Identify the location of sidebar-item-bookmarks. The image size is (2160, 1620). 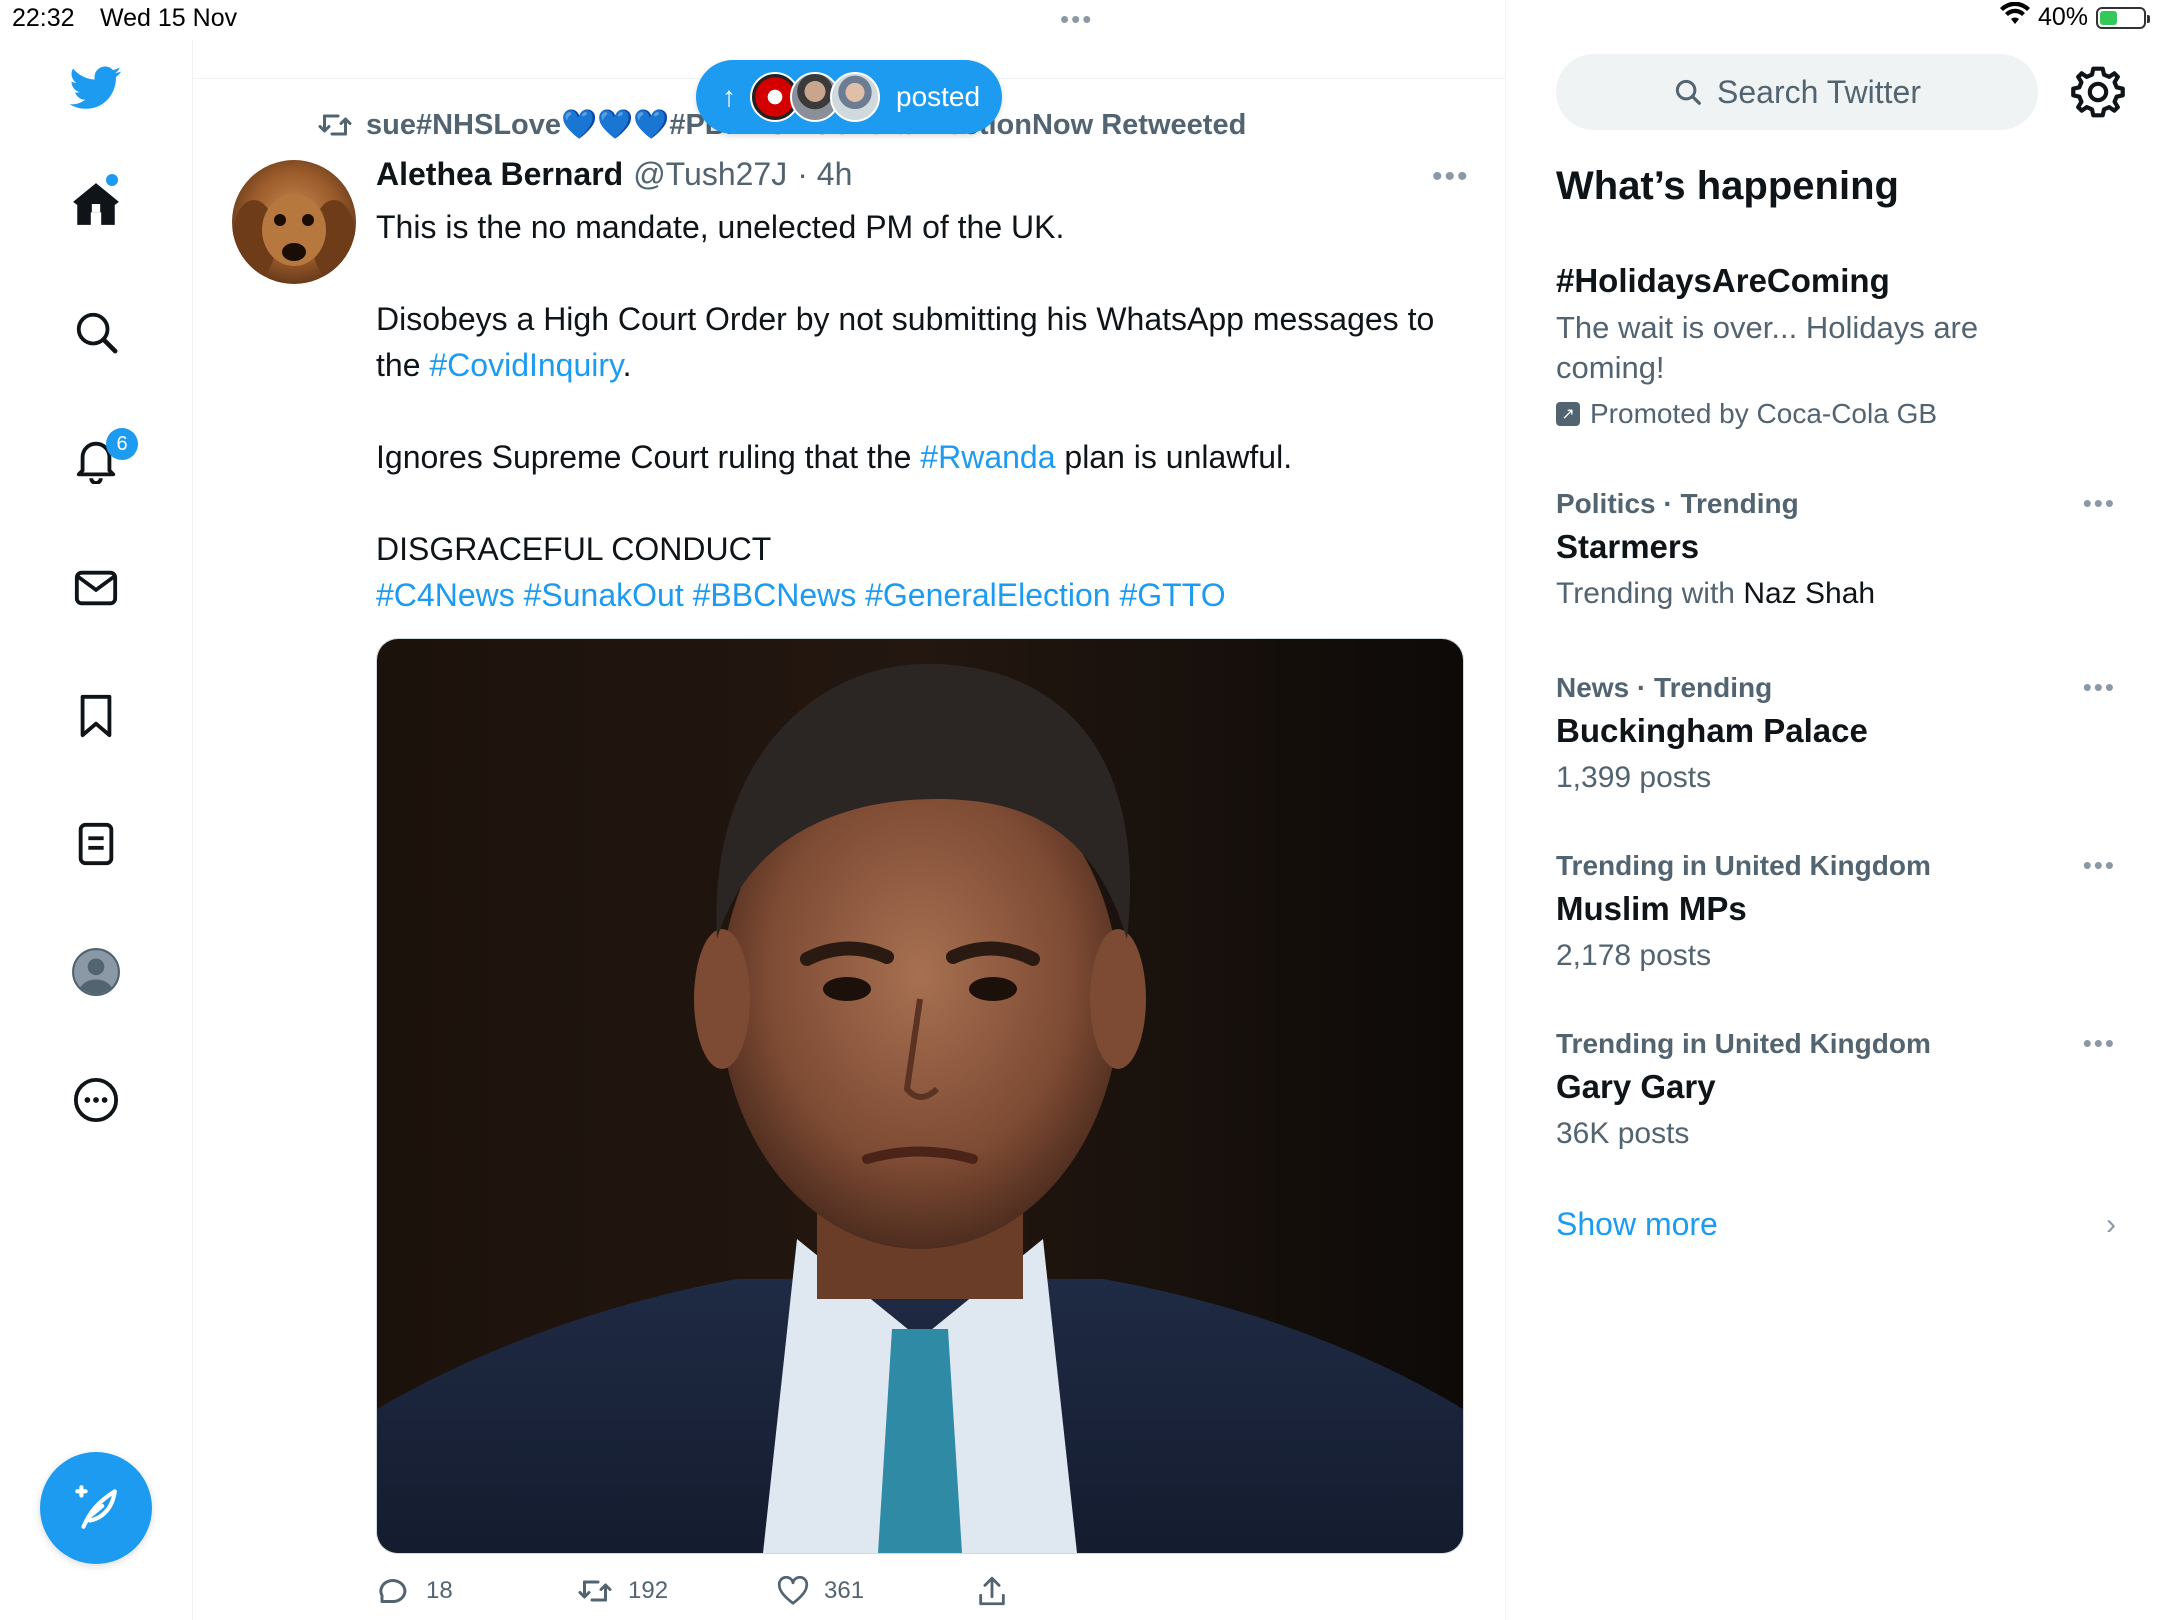
(96, 716).